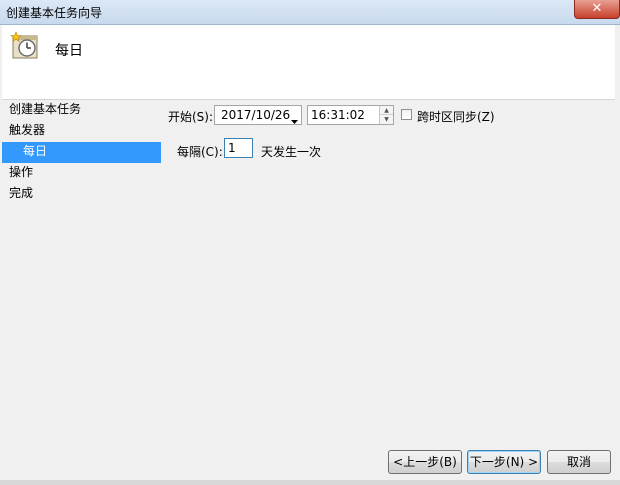 This screenshot has height=485, width=620. Describe the element at coordinates (21, 193) in the screenshot. I see `nav-step-label: 完成` at that location.